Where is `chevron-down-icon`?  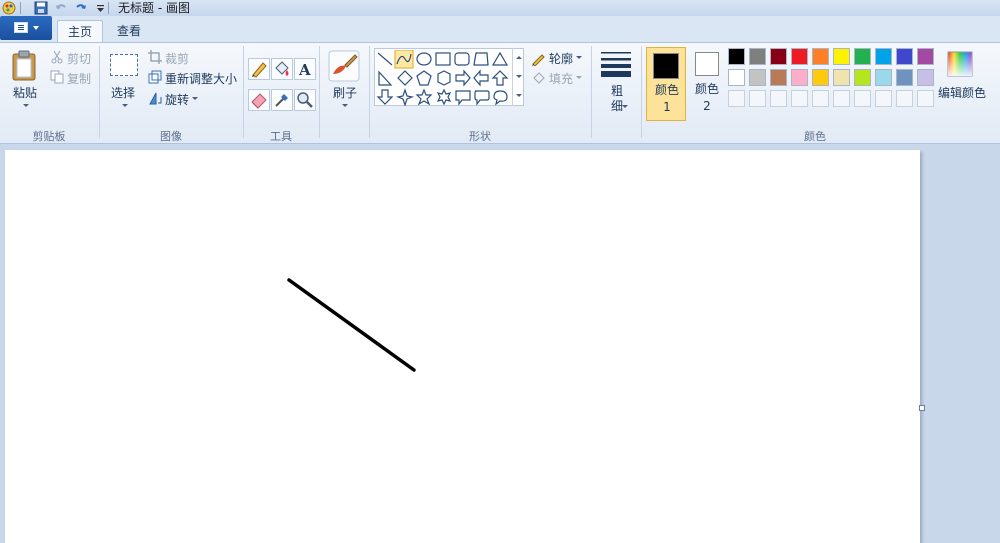
chevron-down-icon is located at coordinates (36, 28).